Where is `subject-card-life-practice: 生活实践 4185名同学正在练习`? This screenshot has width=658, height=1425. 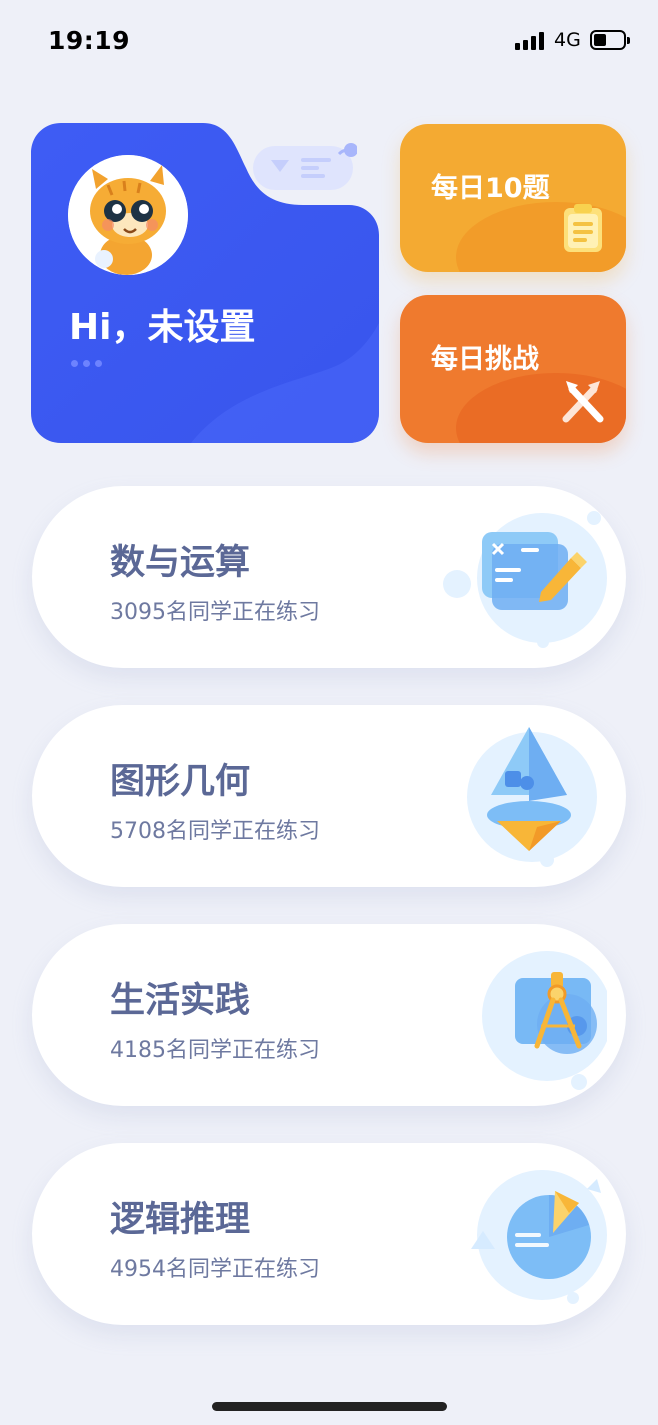
subject-card-life-practice: 生活实践 4185名同学正在练习 is located at coordinates (329, 1015).